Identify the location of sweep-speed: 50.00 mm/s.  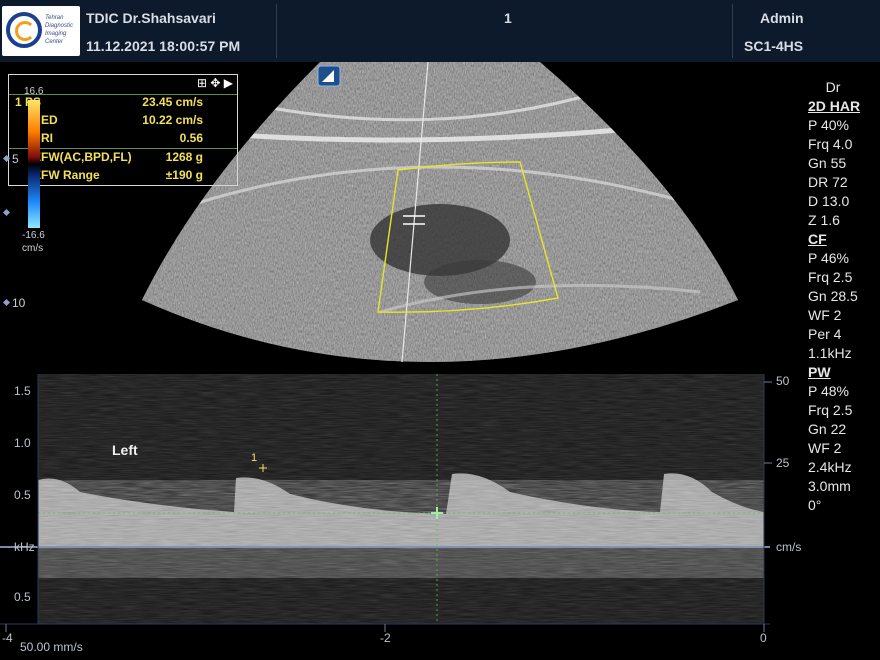
(51, 647).